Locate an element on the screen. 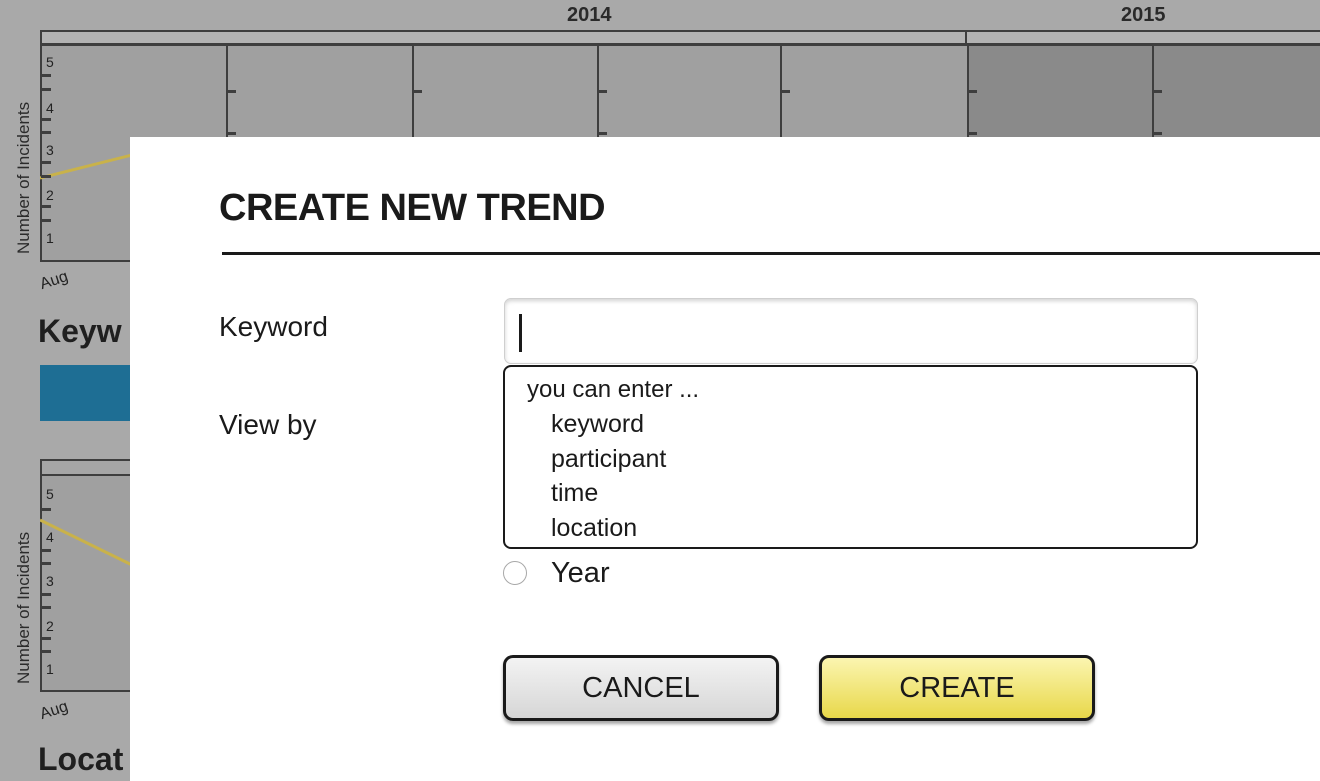  keyword-bar is located at coordinates (90, 393).